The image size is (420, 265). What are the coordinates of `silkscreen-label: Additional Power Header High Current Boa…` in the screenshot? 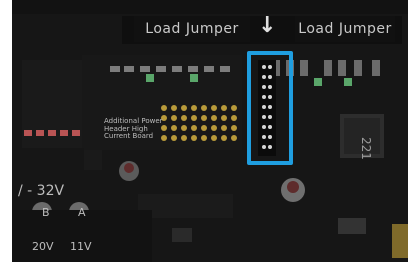 It's located at (133, 129).